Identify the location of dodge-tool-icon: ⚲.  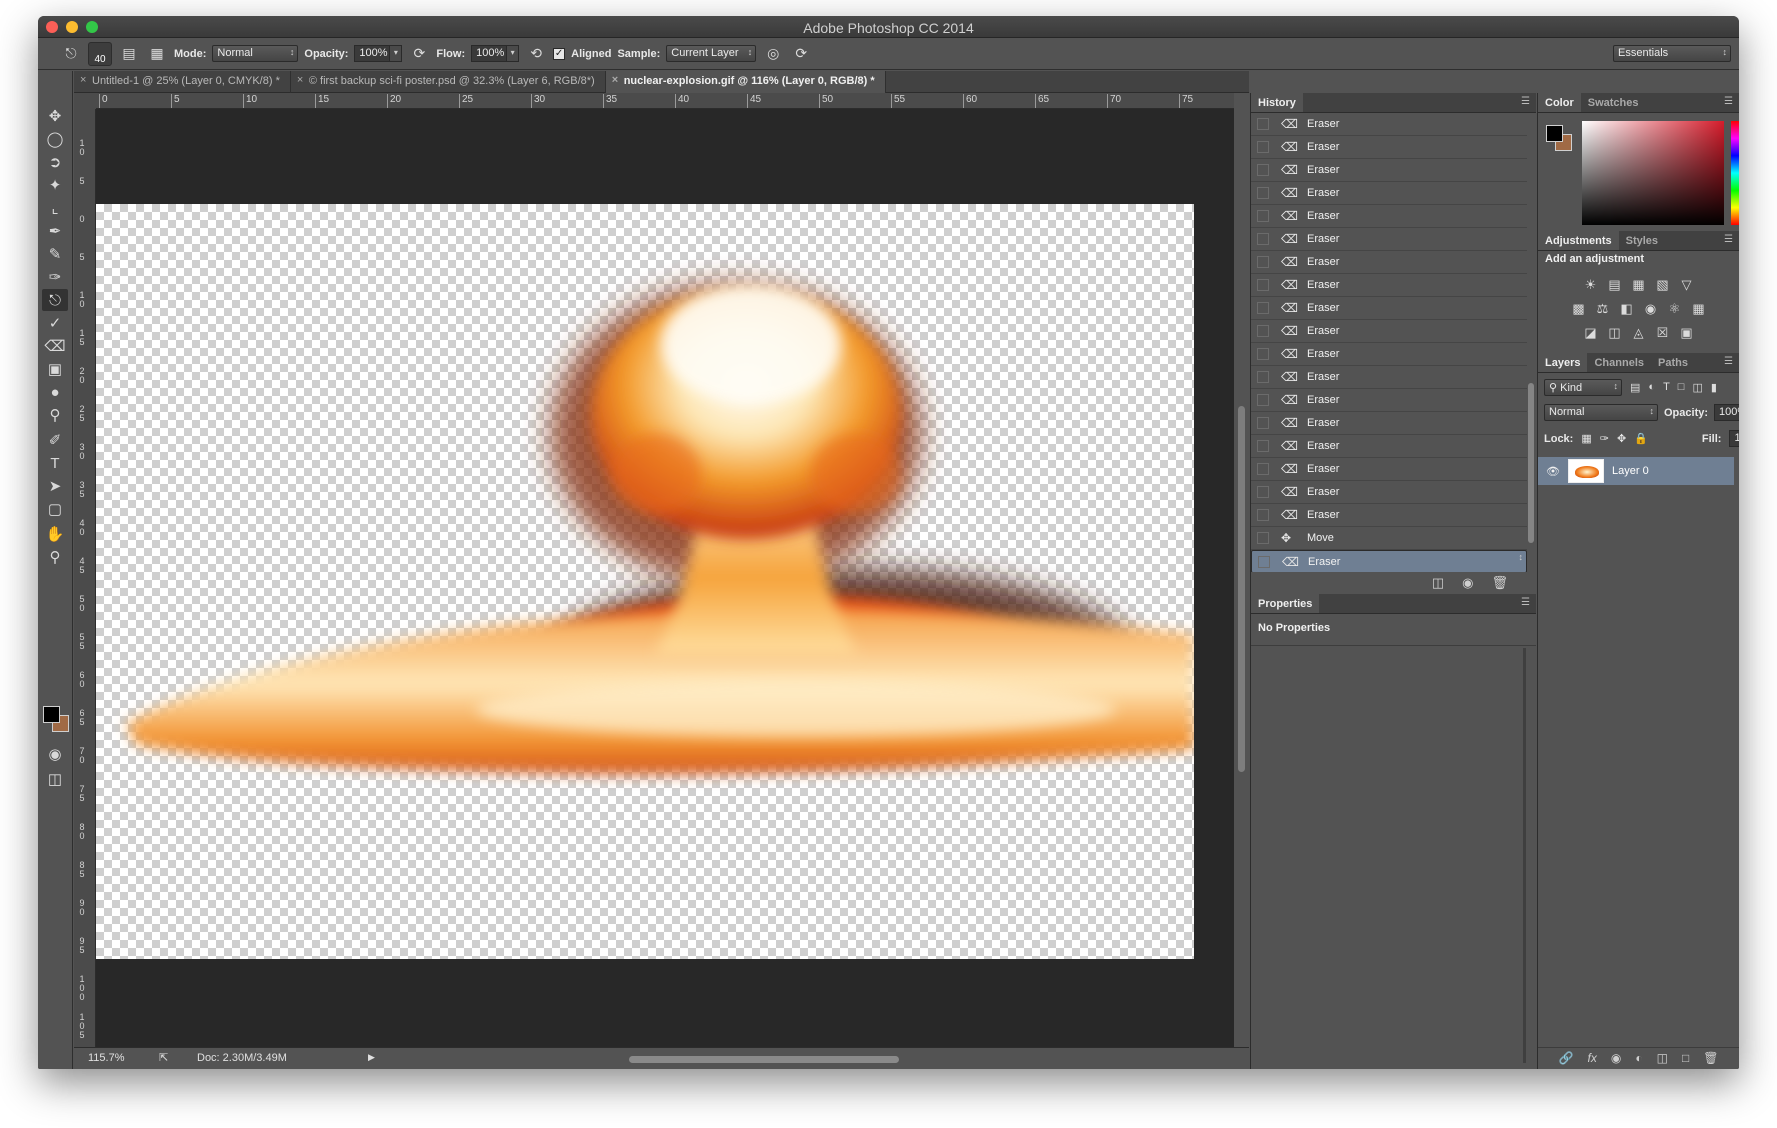
(55, 415).